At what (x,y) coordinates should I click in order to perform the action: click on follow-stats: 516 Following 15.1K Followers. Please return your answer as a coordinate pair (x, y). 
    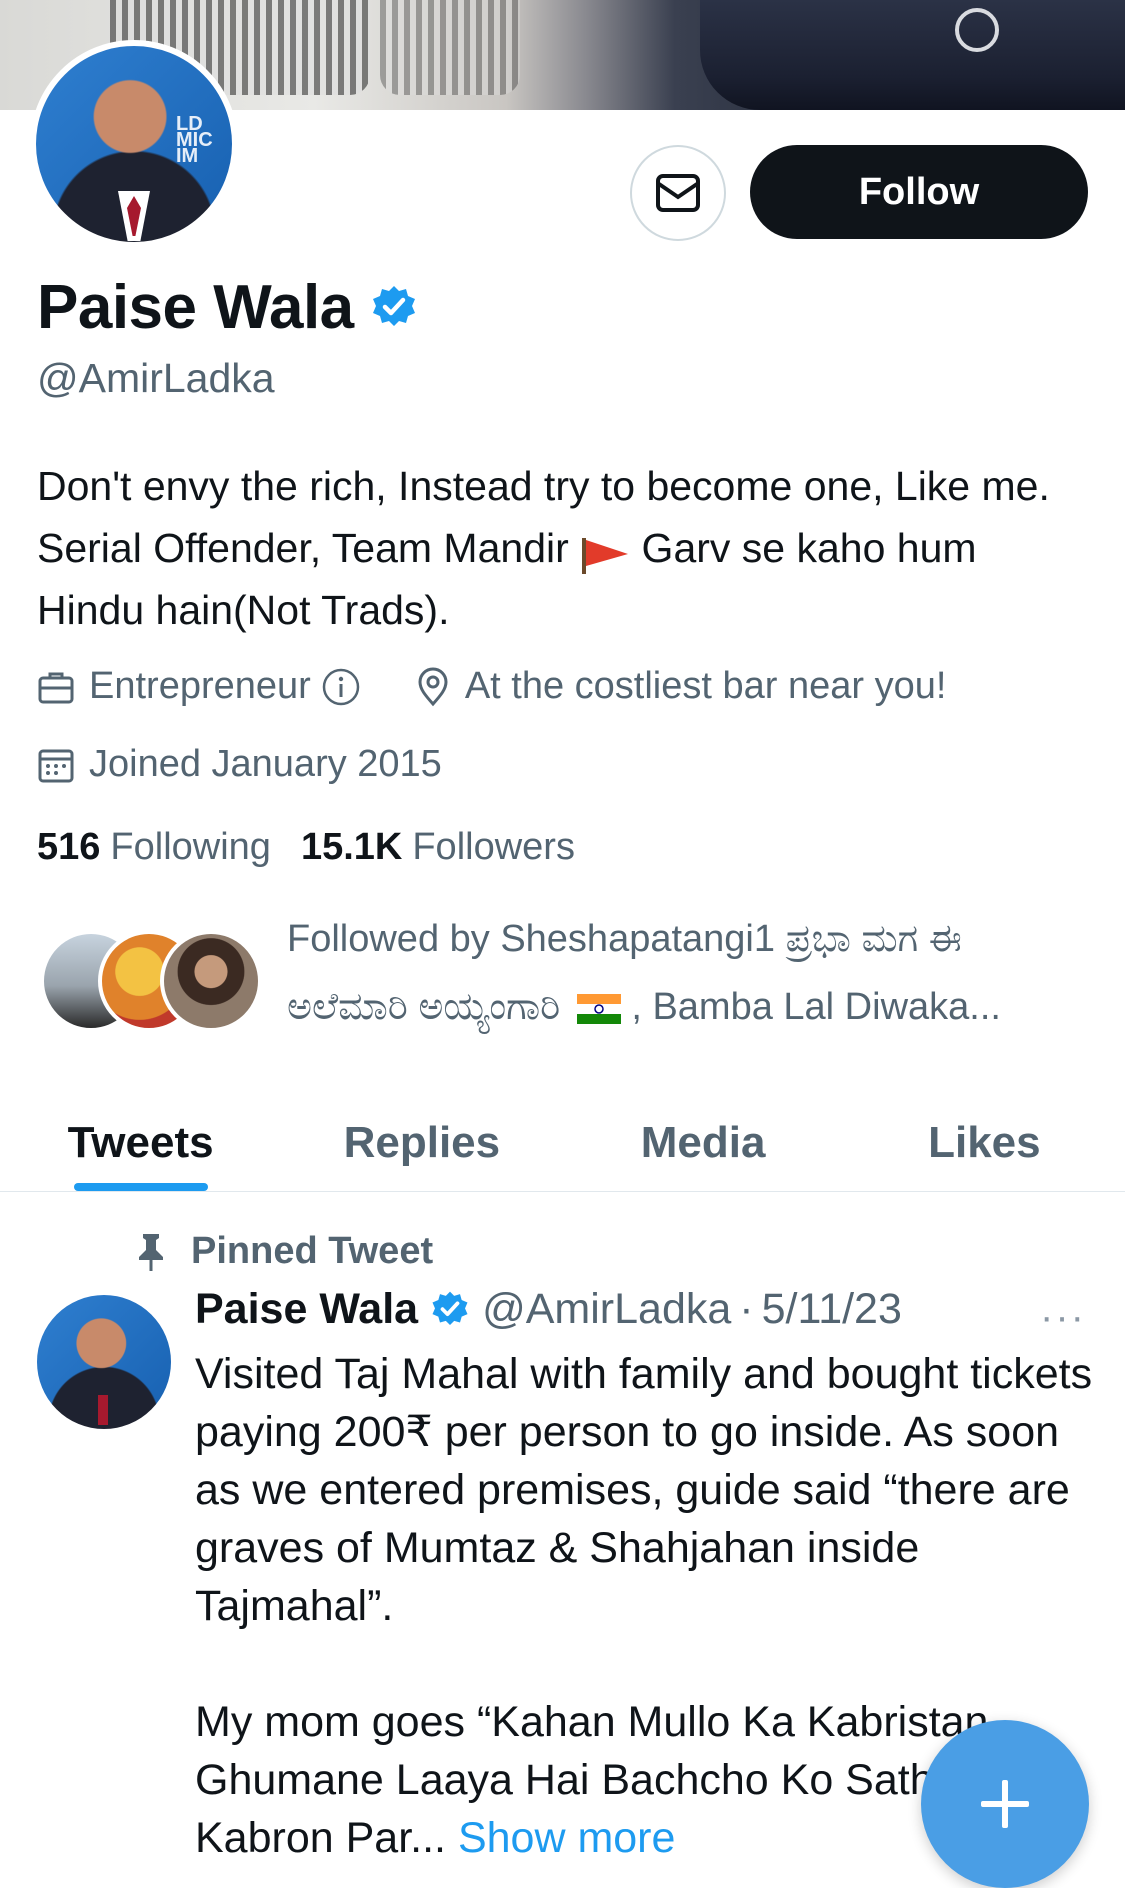
    Looking at the image, I should click on (321, 847).